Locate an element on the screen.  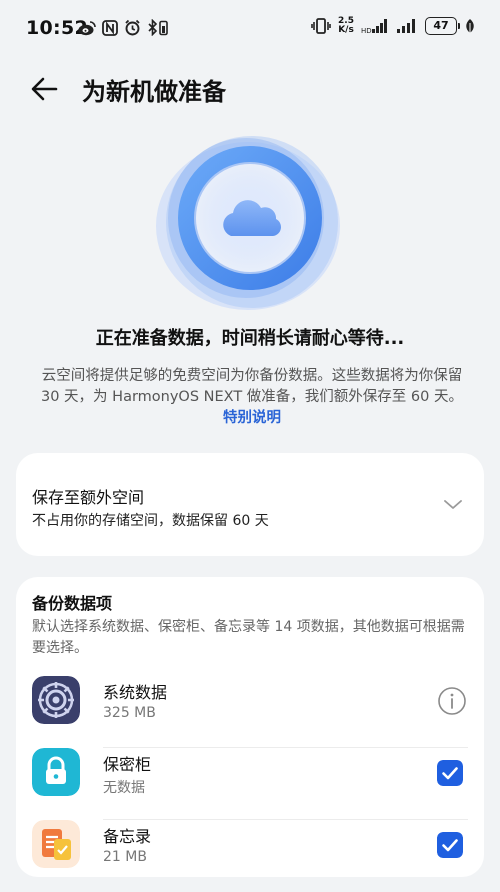
status-right-icons: 2.5 K/s HD 47 is located at coordinates (393, 26).